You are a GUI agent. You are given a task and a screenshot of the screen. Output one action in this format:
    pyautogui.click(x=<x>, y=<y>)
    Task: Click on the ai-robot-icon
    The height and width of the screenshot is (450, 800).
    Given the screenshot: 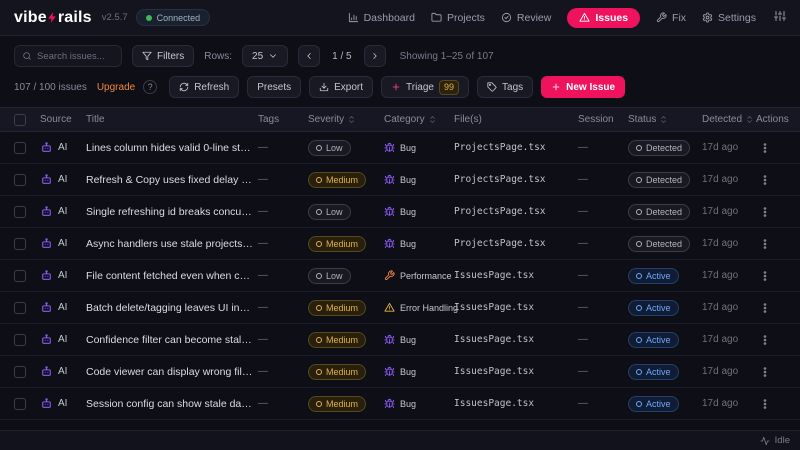 What is the action you would take?
    pyautogui.click(x=46, y=211)
    